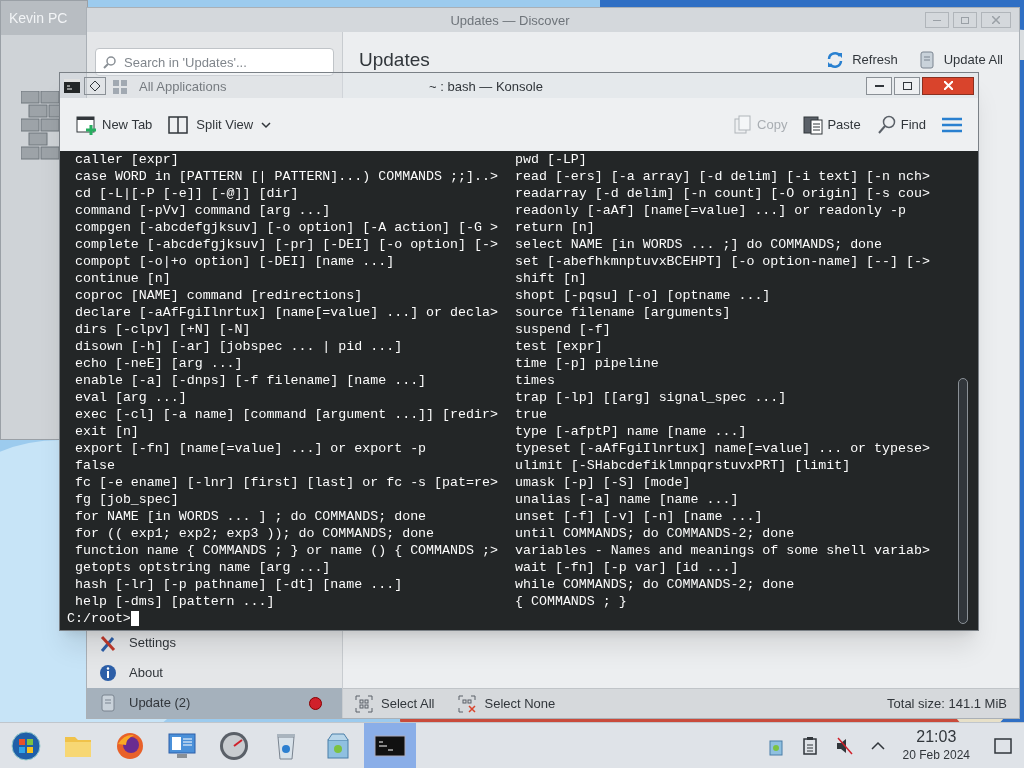 This screenshot has width=1024, height=768. I want to click on terminal-line: typeset [-aAfFgiIlnrtux] name[=value] ... or typese>, so click(723, 448).